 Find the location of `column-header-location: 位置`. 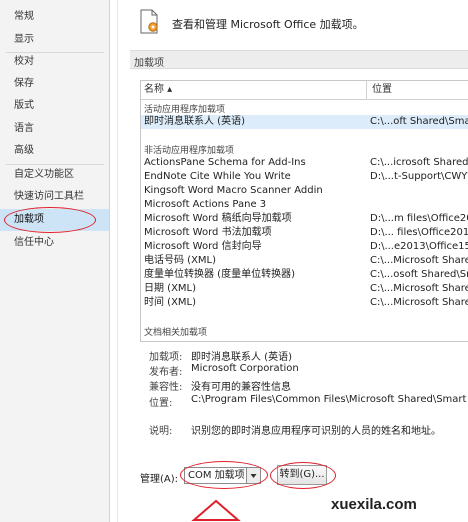

column-header-location: 位置 is located at coordinates (382, 90).